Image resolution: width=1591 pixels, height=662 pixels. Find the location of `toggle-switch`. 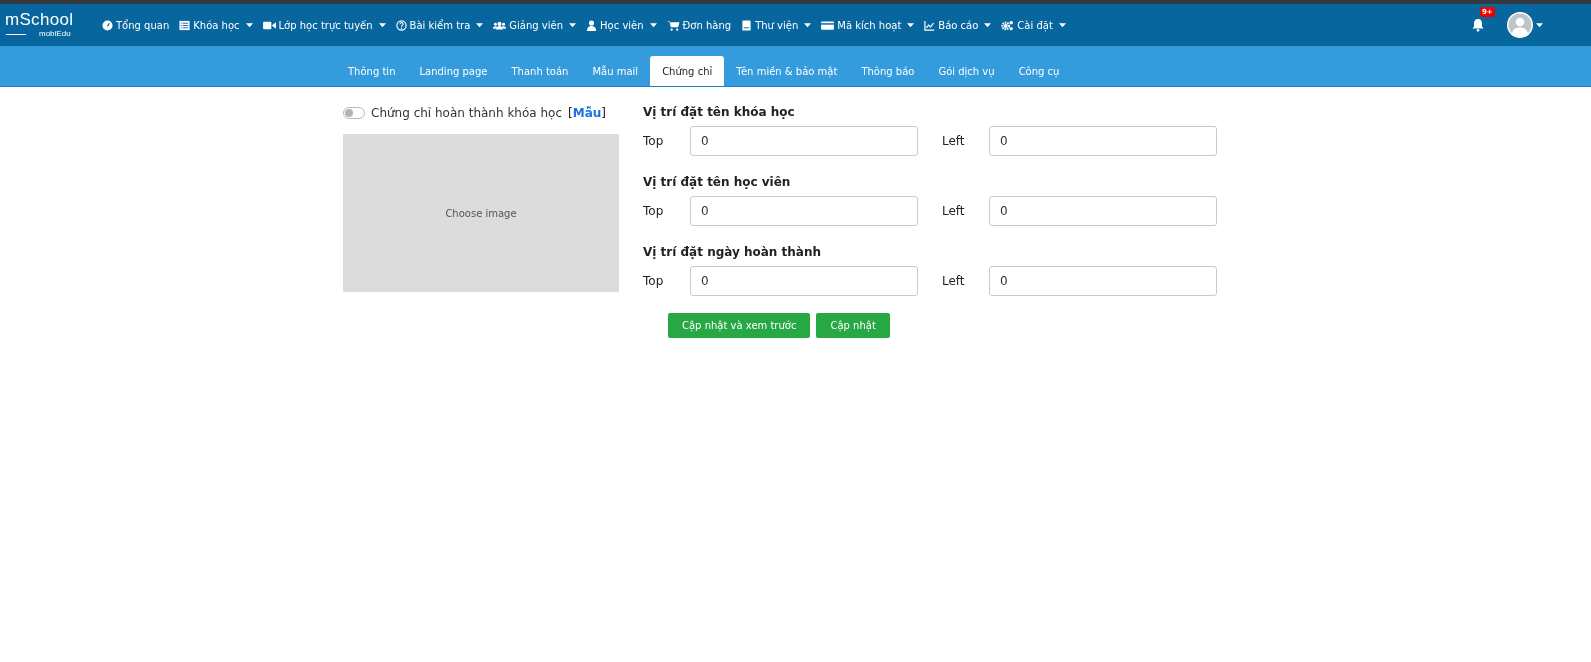

toggle-switch is located at coordinates (354, 113).